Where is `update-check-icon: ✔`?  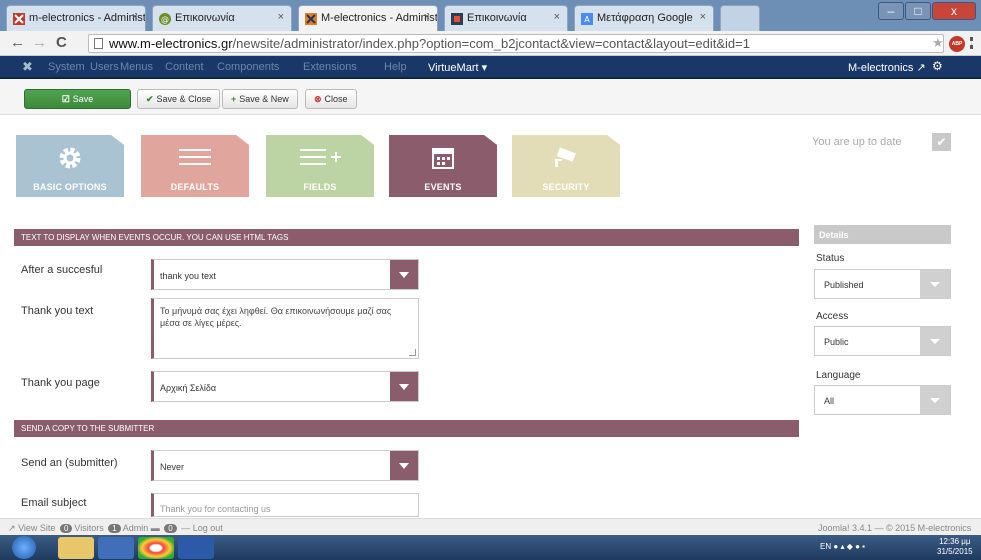 update-check-icon: ✔ is located at coordinates (941, 142).